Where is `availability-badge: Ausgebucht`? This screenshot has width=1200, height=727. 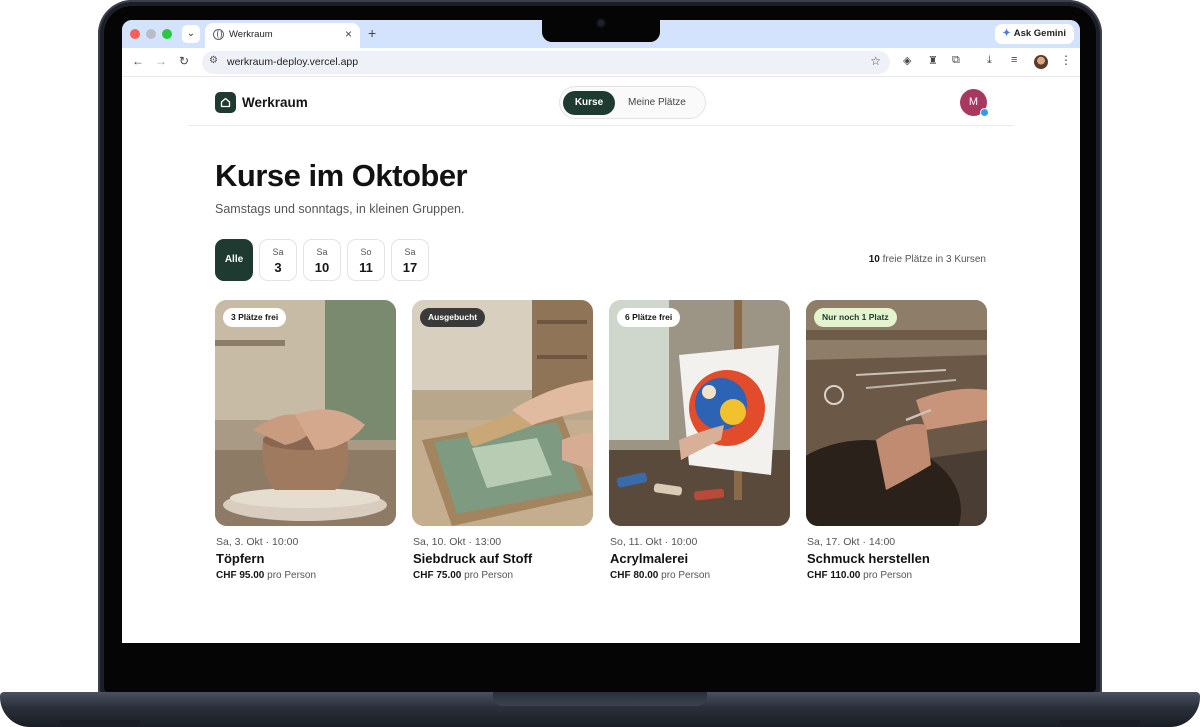
availability-badge: Ausgebucht is located at coordinates (453, 317).